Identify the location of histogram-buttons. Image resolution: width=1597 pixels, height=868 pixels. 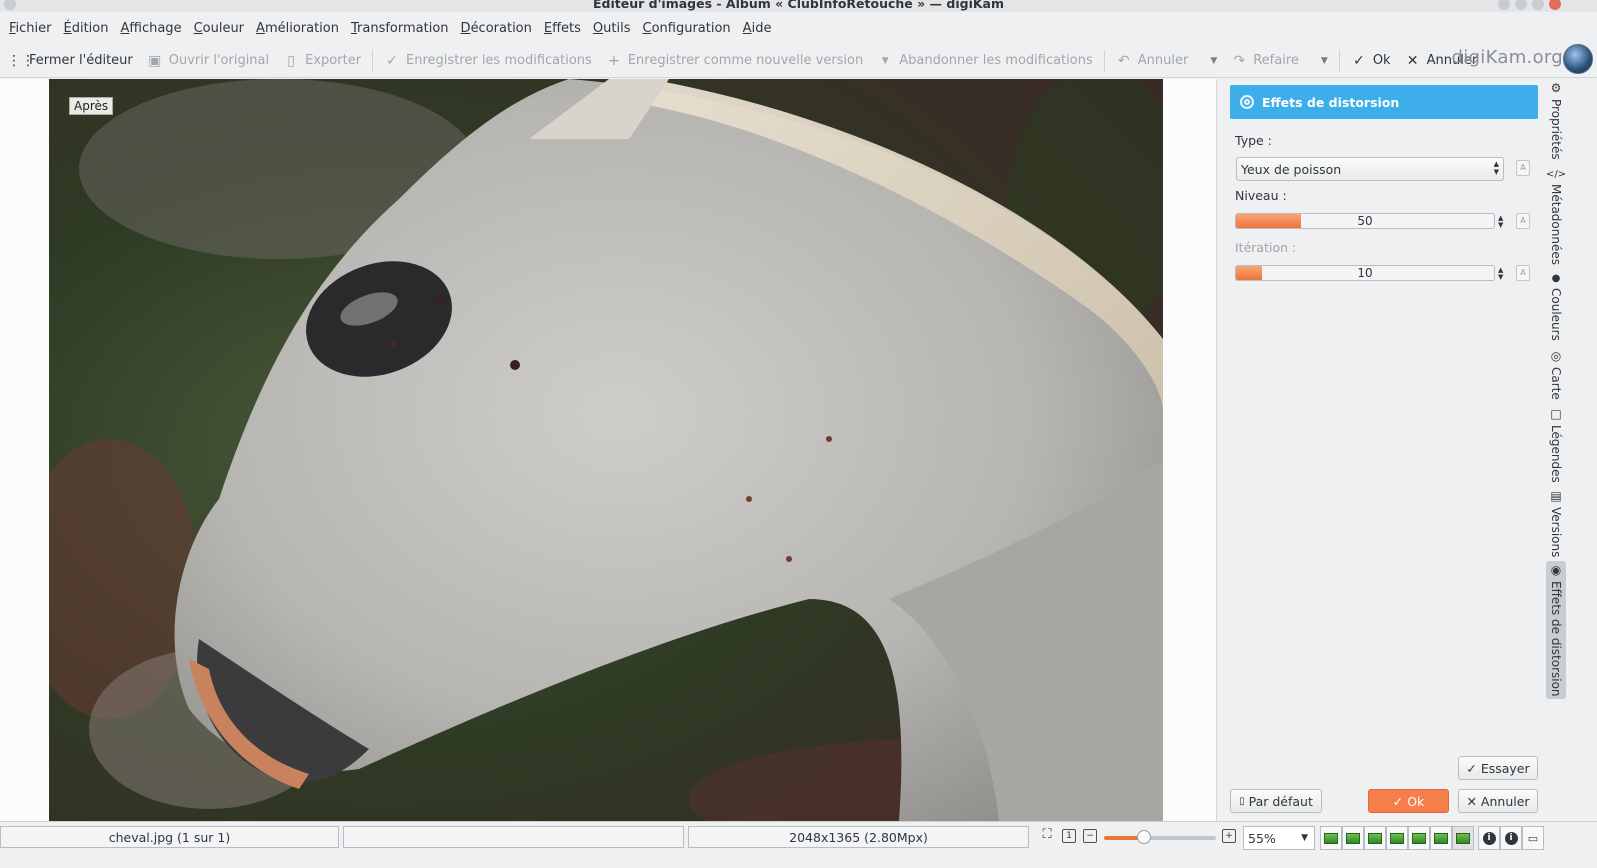
(1397, 838).